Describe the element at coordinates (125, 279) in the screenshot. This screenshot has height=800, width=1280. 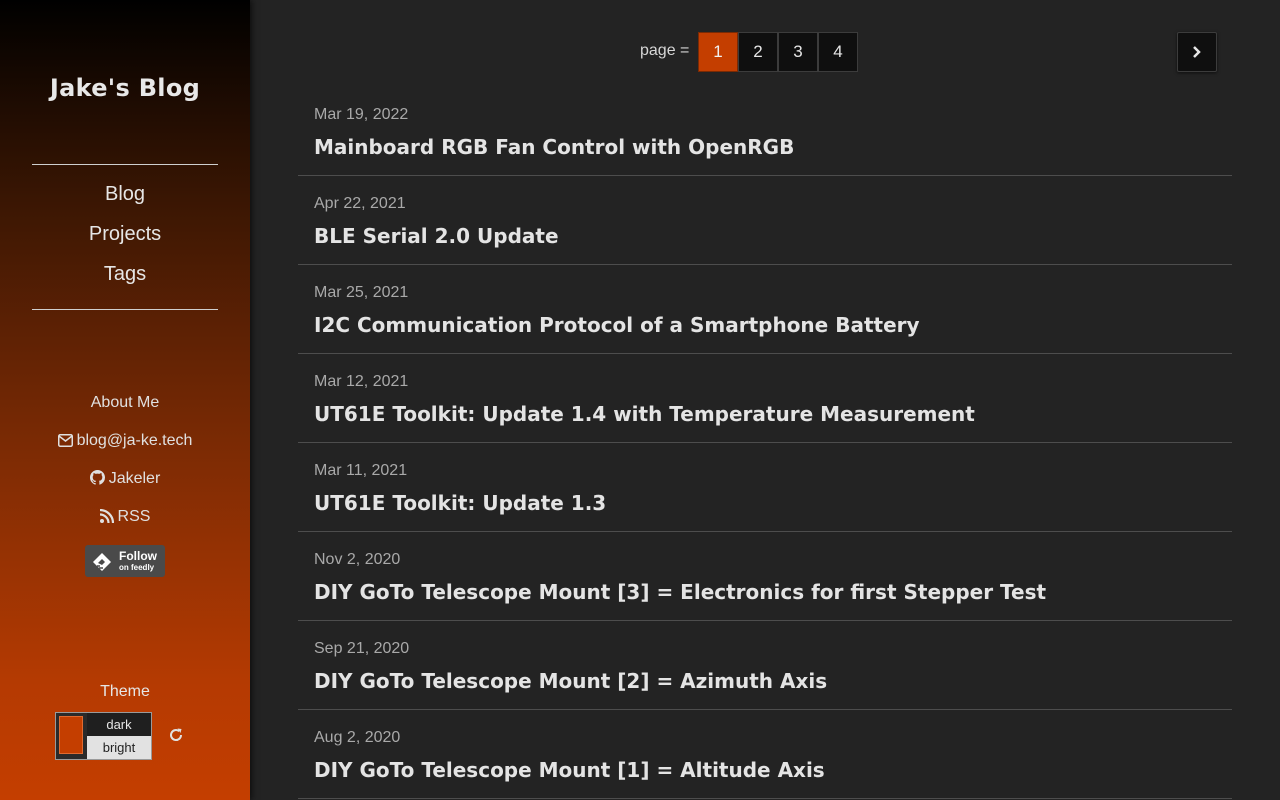
I see `nav-item-tags: Tags` at that location.